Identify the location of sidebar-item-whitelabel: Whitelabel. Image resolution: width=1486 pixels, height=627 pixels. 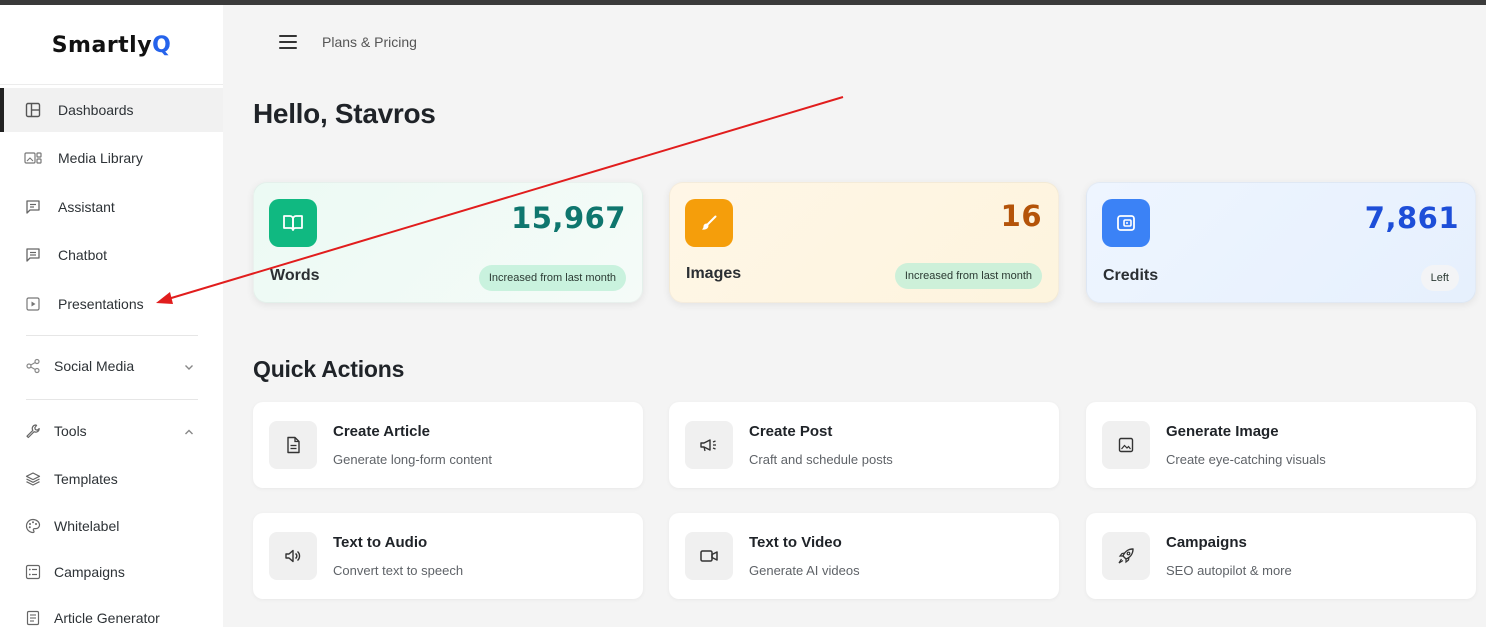
(111, 526).